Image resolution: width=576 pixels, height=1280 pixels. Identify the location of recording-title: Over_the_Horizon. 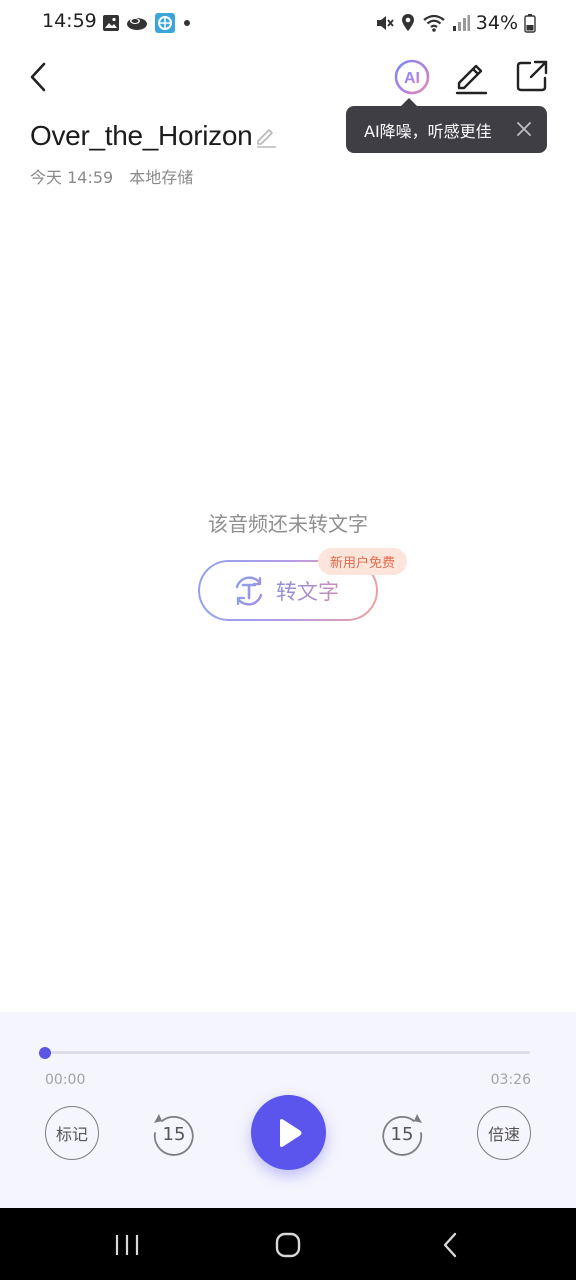
(141, 135).